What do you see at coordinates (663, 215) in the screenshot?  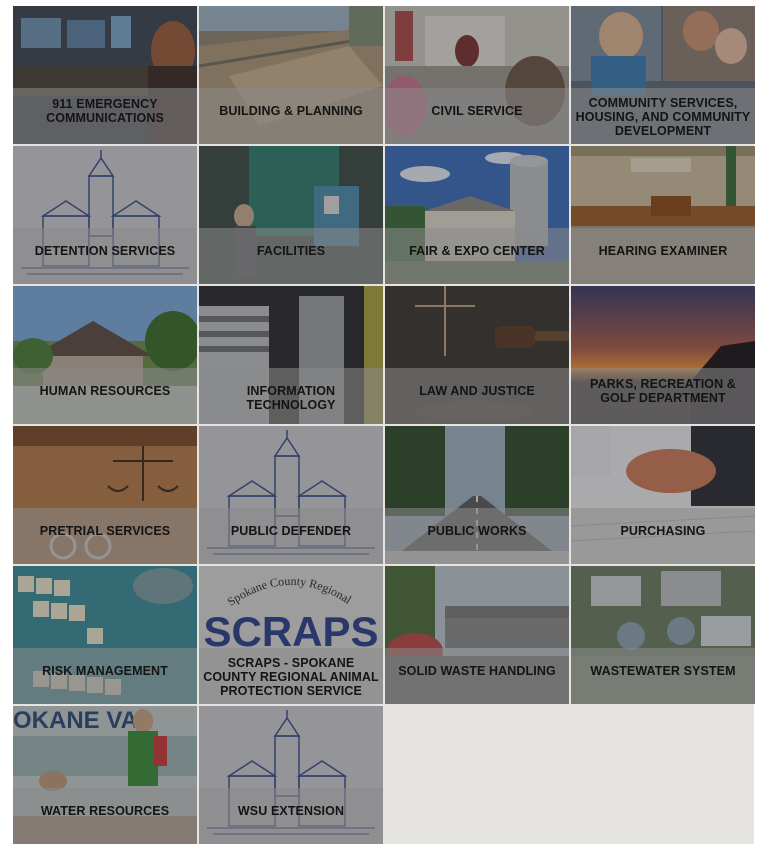 I see `tile-hearing-examiner: Hearing Examiner` at bounding box center [663, 215].